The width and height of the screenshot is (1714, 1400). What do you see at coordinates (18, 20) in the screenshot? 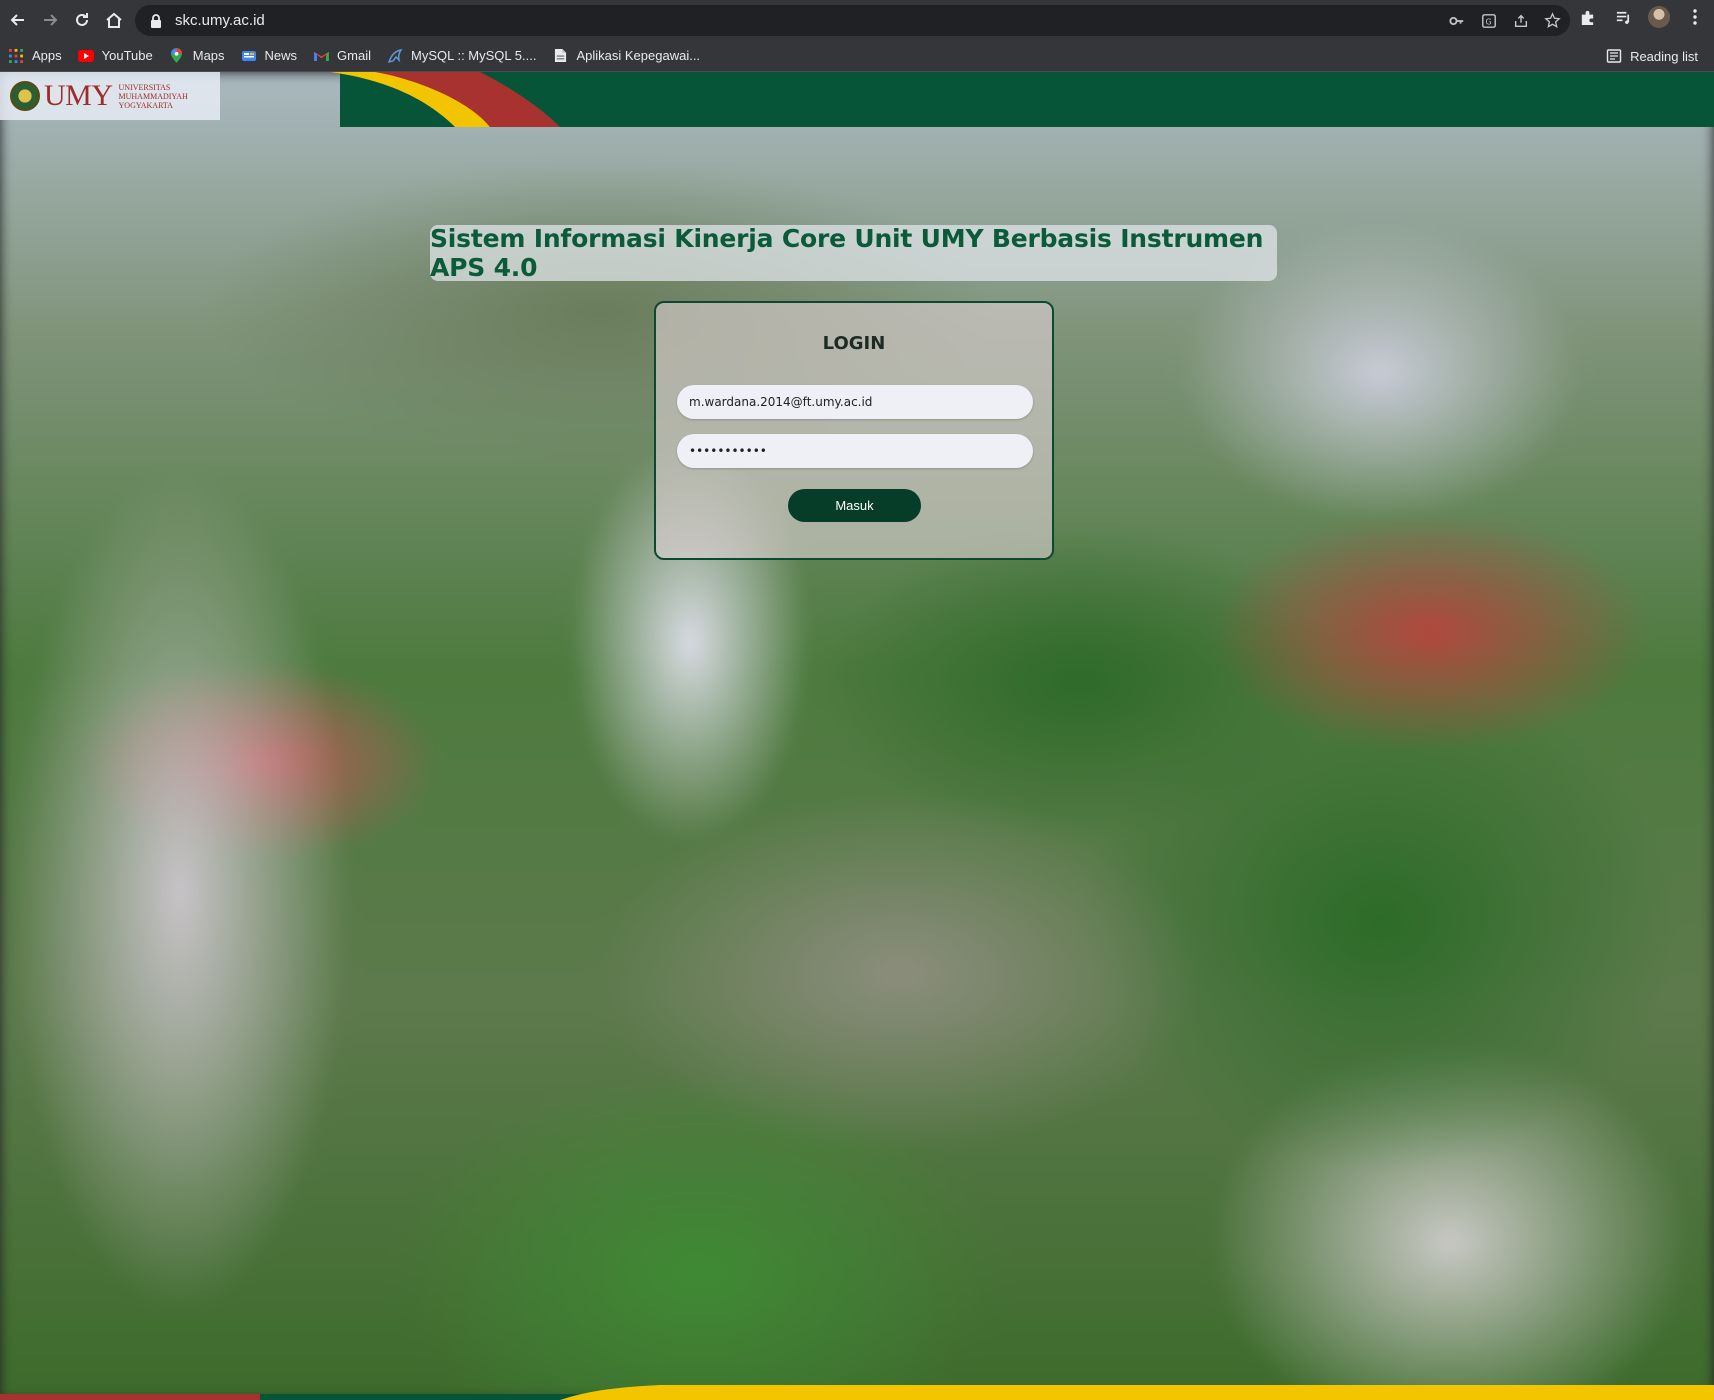
I see `back-arrow-icon` at bounding box center [18, 20].